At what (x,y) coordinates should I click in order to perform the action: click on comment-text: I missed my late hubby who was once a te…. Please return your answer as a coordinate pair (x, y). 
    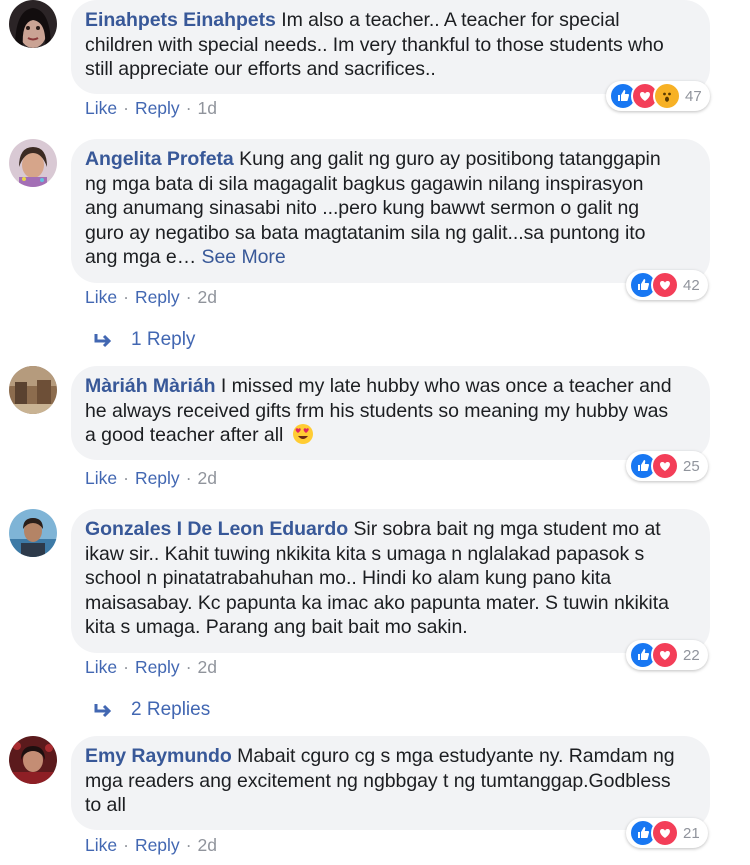
    Looking at the image, I should click on (446, 386).